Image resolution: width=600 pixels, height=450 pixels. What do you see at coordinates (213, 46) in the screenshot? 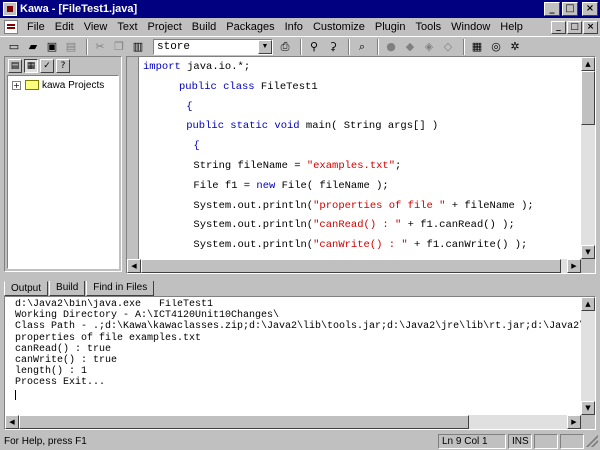
I see `project-combo: store ▼` at bounding box center [213, 46].